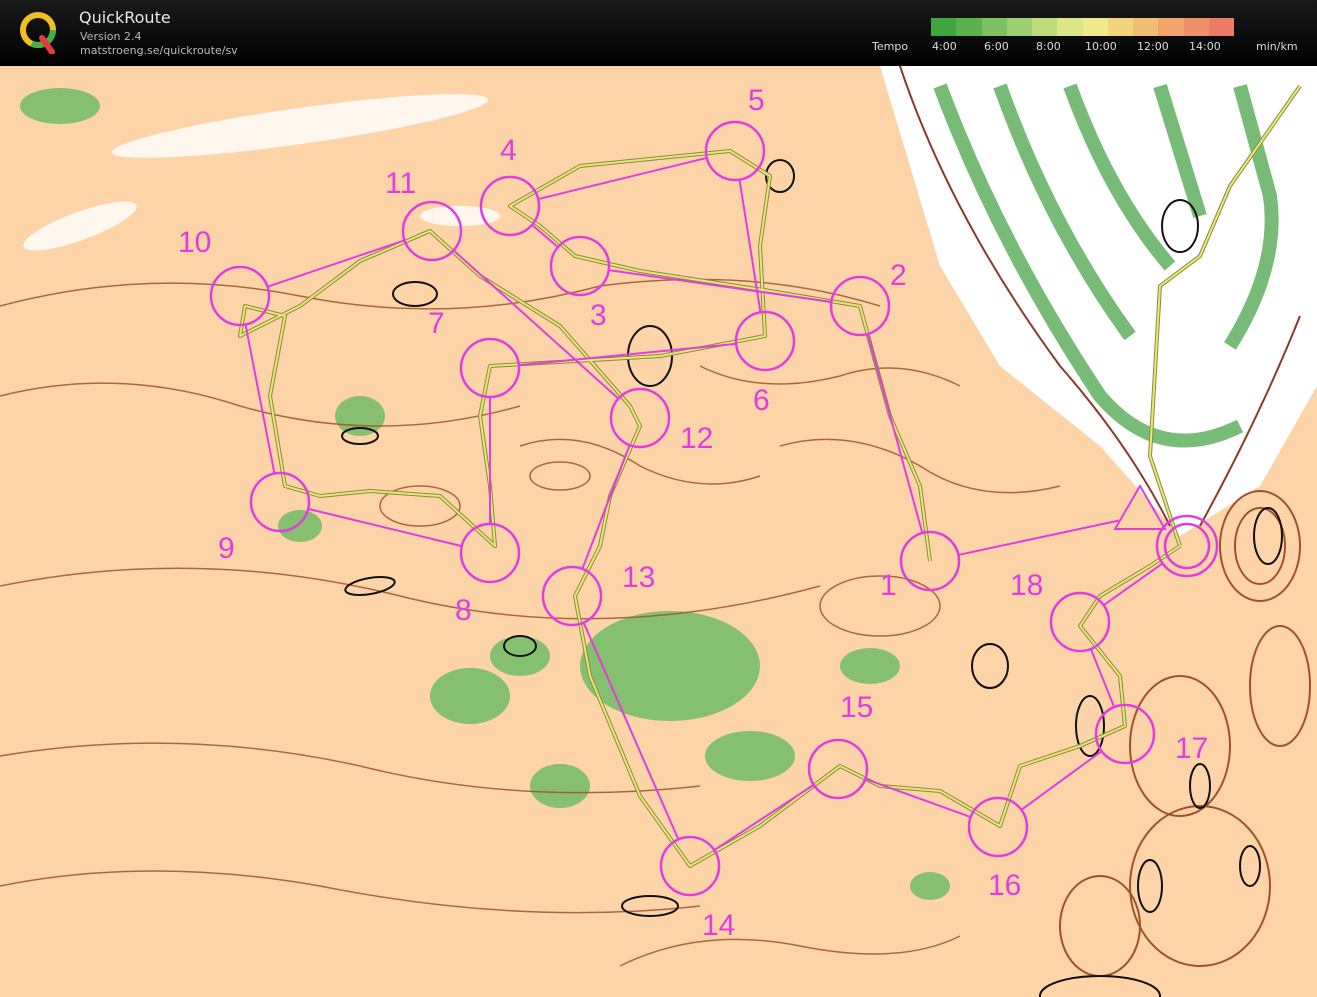 This screenshot has height=997, width=1317. I want to click on legend-tick: 12:00, so click(1153, 46).